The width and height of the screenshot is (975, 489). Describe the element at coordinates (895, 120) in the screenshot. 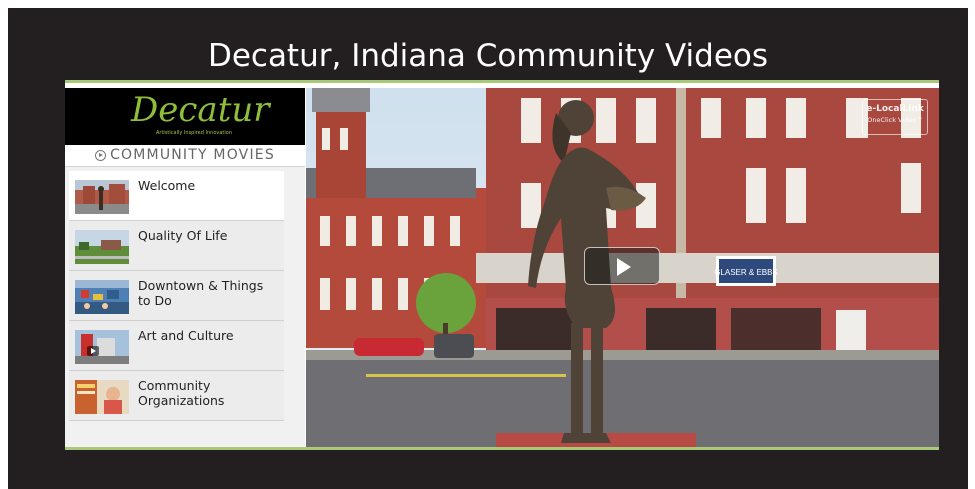

I see `watermark-line2: OneClick Video™` at that location.